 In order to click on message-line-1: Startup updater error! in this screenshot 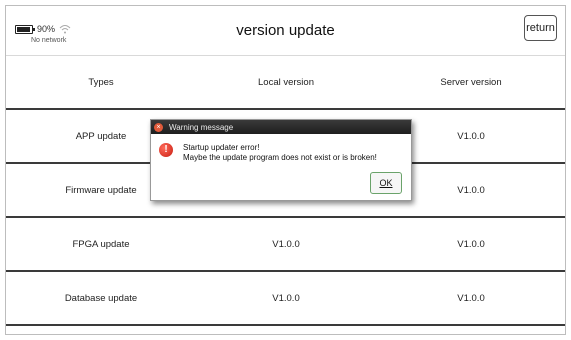, I will do `click(221, 147)`.